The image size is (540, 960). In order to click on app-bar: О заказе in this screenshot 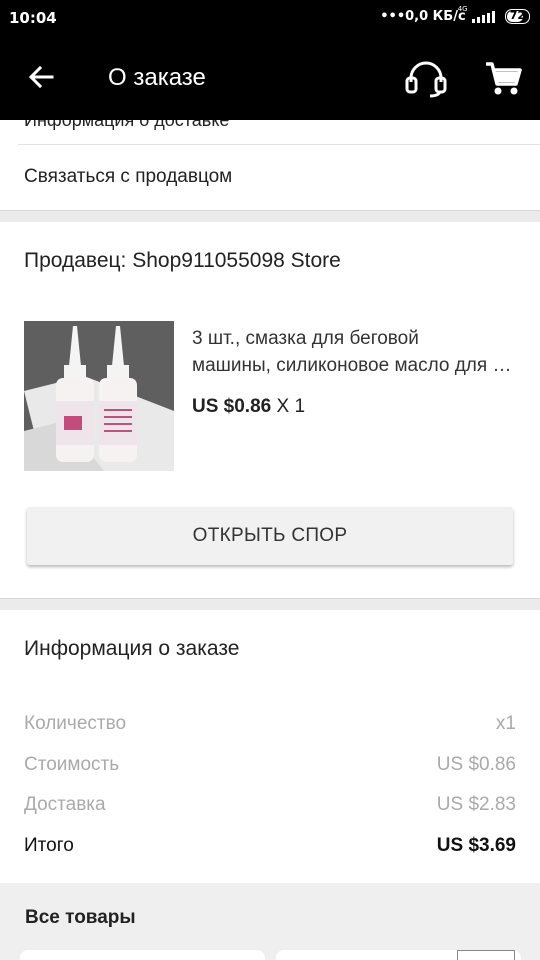, I will do `click(270, 78)`.